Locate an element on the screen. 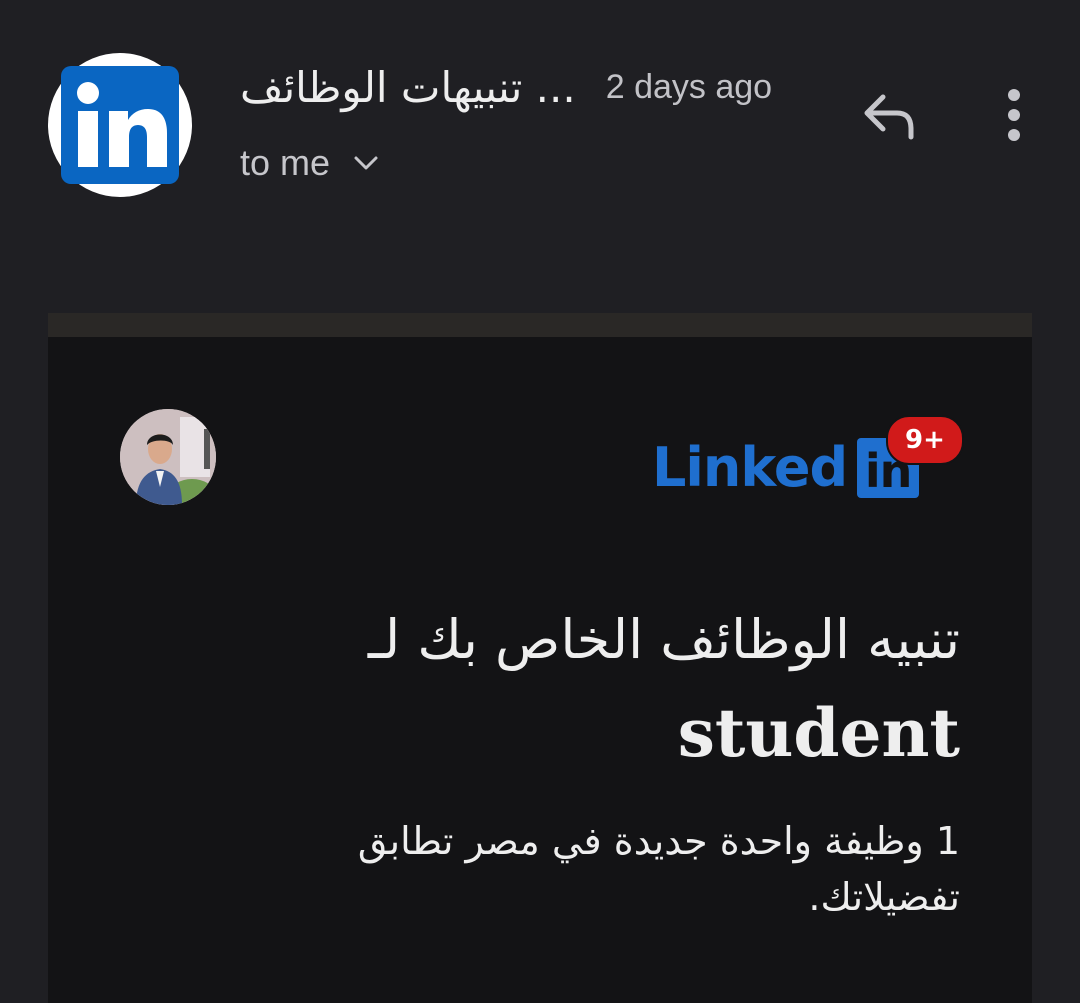 The width and height of the screenshot is (1080, 1003). notification-badge: 9+ is located at coordinates (925, 440).